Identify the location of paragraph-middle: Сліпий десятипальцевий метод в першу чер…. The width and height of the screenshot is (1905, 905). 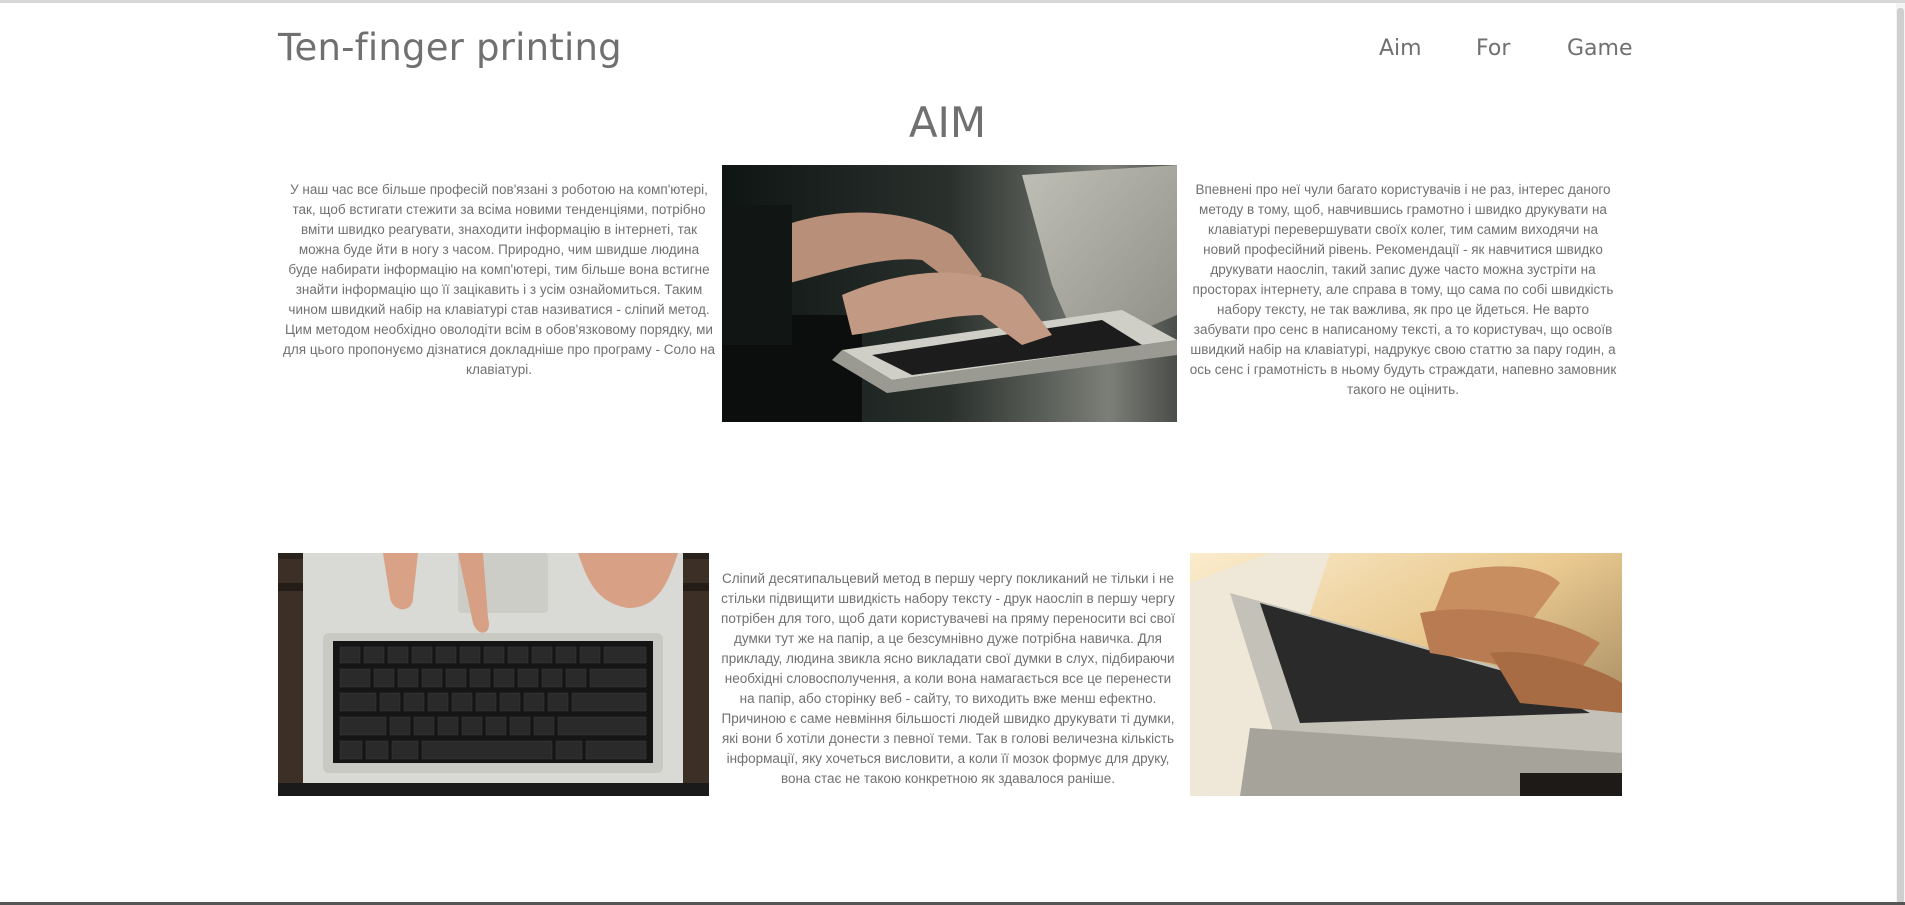
(948, 678).